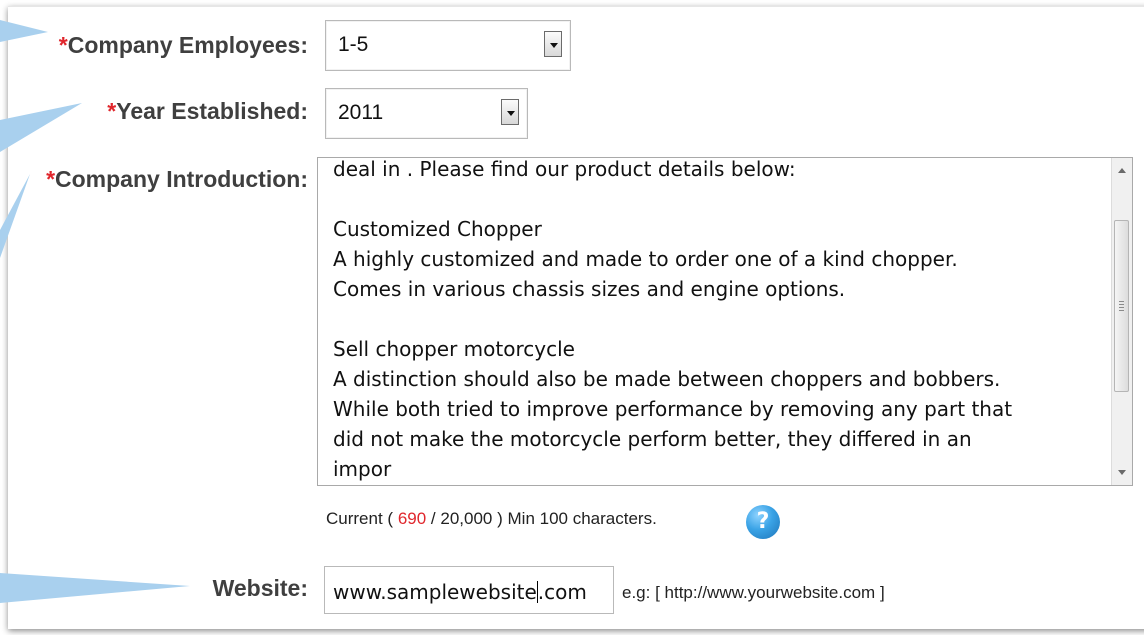 The width and height of the screenshot is (1144, 635). Describe the element at coordinates (353, 44) in the screenshot. I see `employees-select-value: 1-5` at that location.